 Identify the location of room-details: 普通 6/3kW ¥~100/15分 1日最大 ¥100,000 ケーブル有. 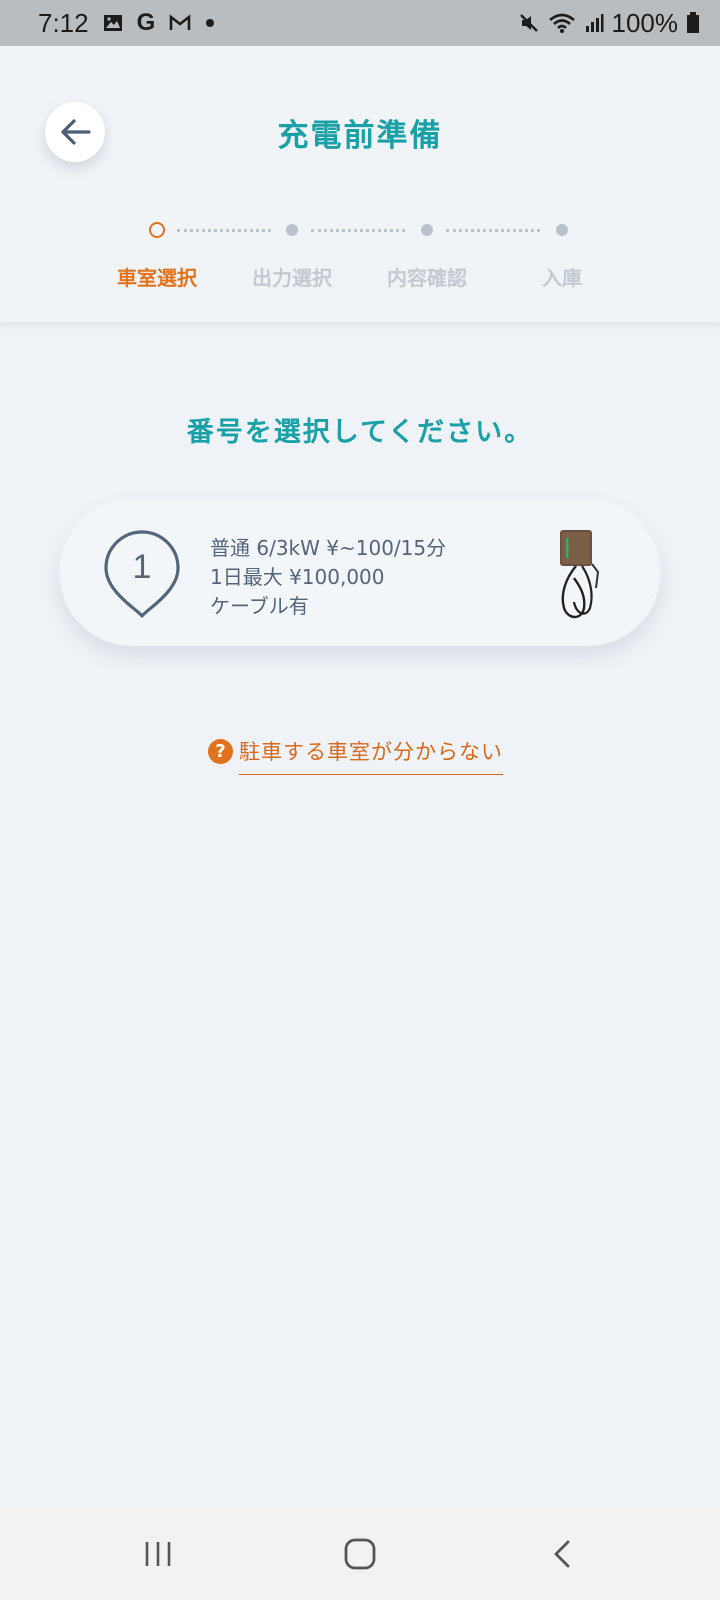
(328, 577).